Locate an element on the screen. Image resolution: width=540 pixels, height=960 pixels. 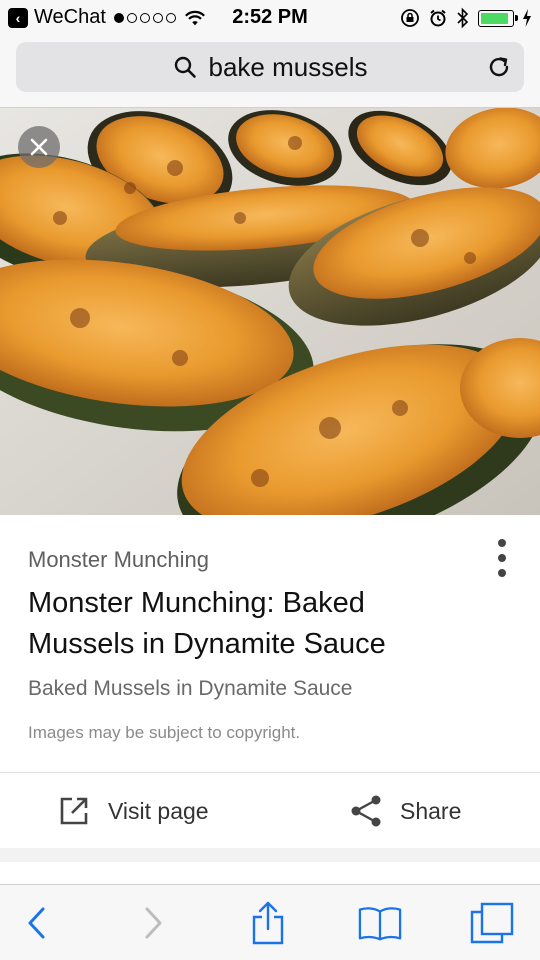
tabs-button is located at coordinates (492, 923).